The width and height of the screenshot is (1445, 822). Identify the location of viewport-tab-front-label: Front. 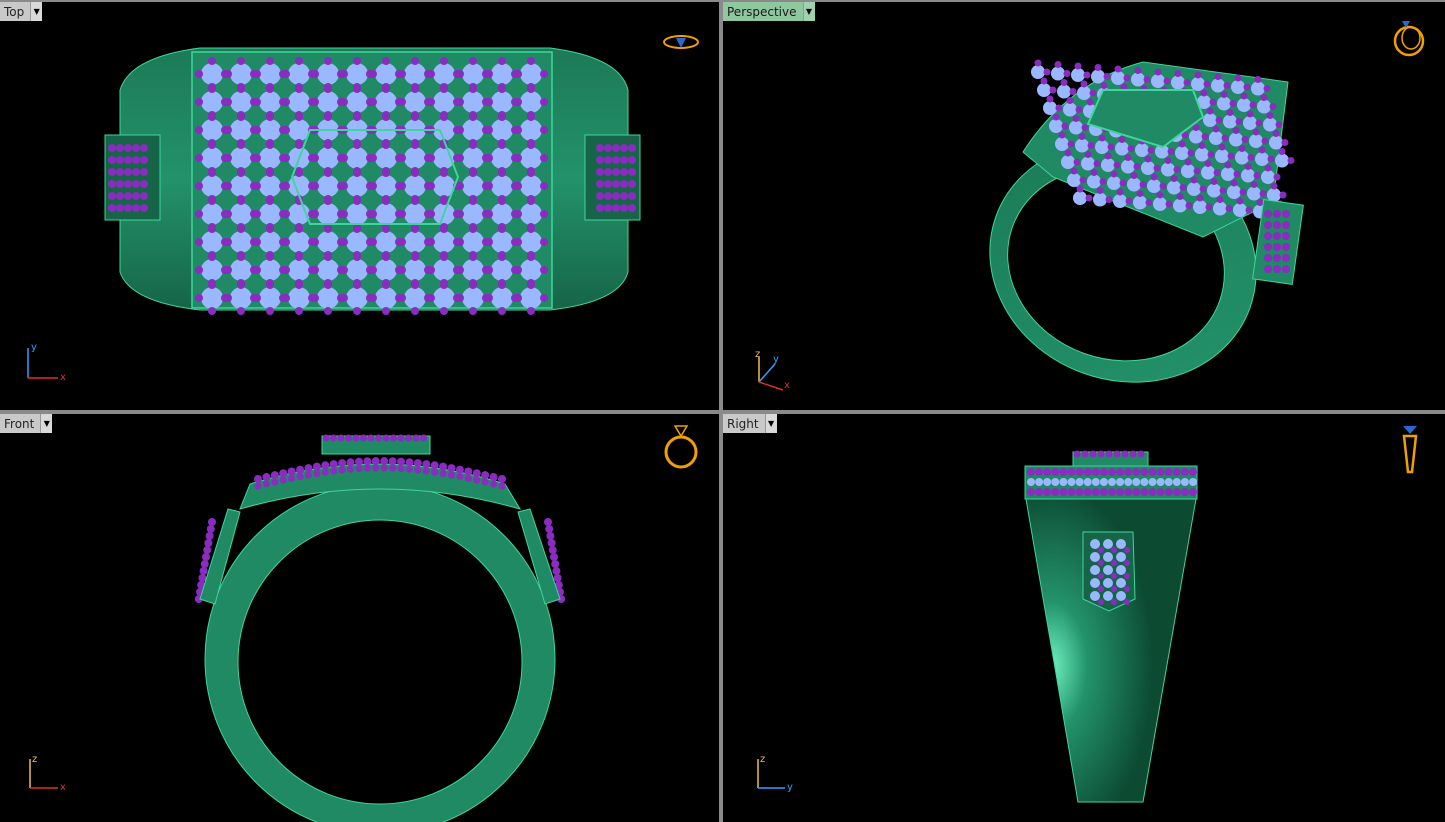
(20, 423).